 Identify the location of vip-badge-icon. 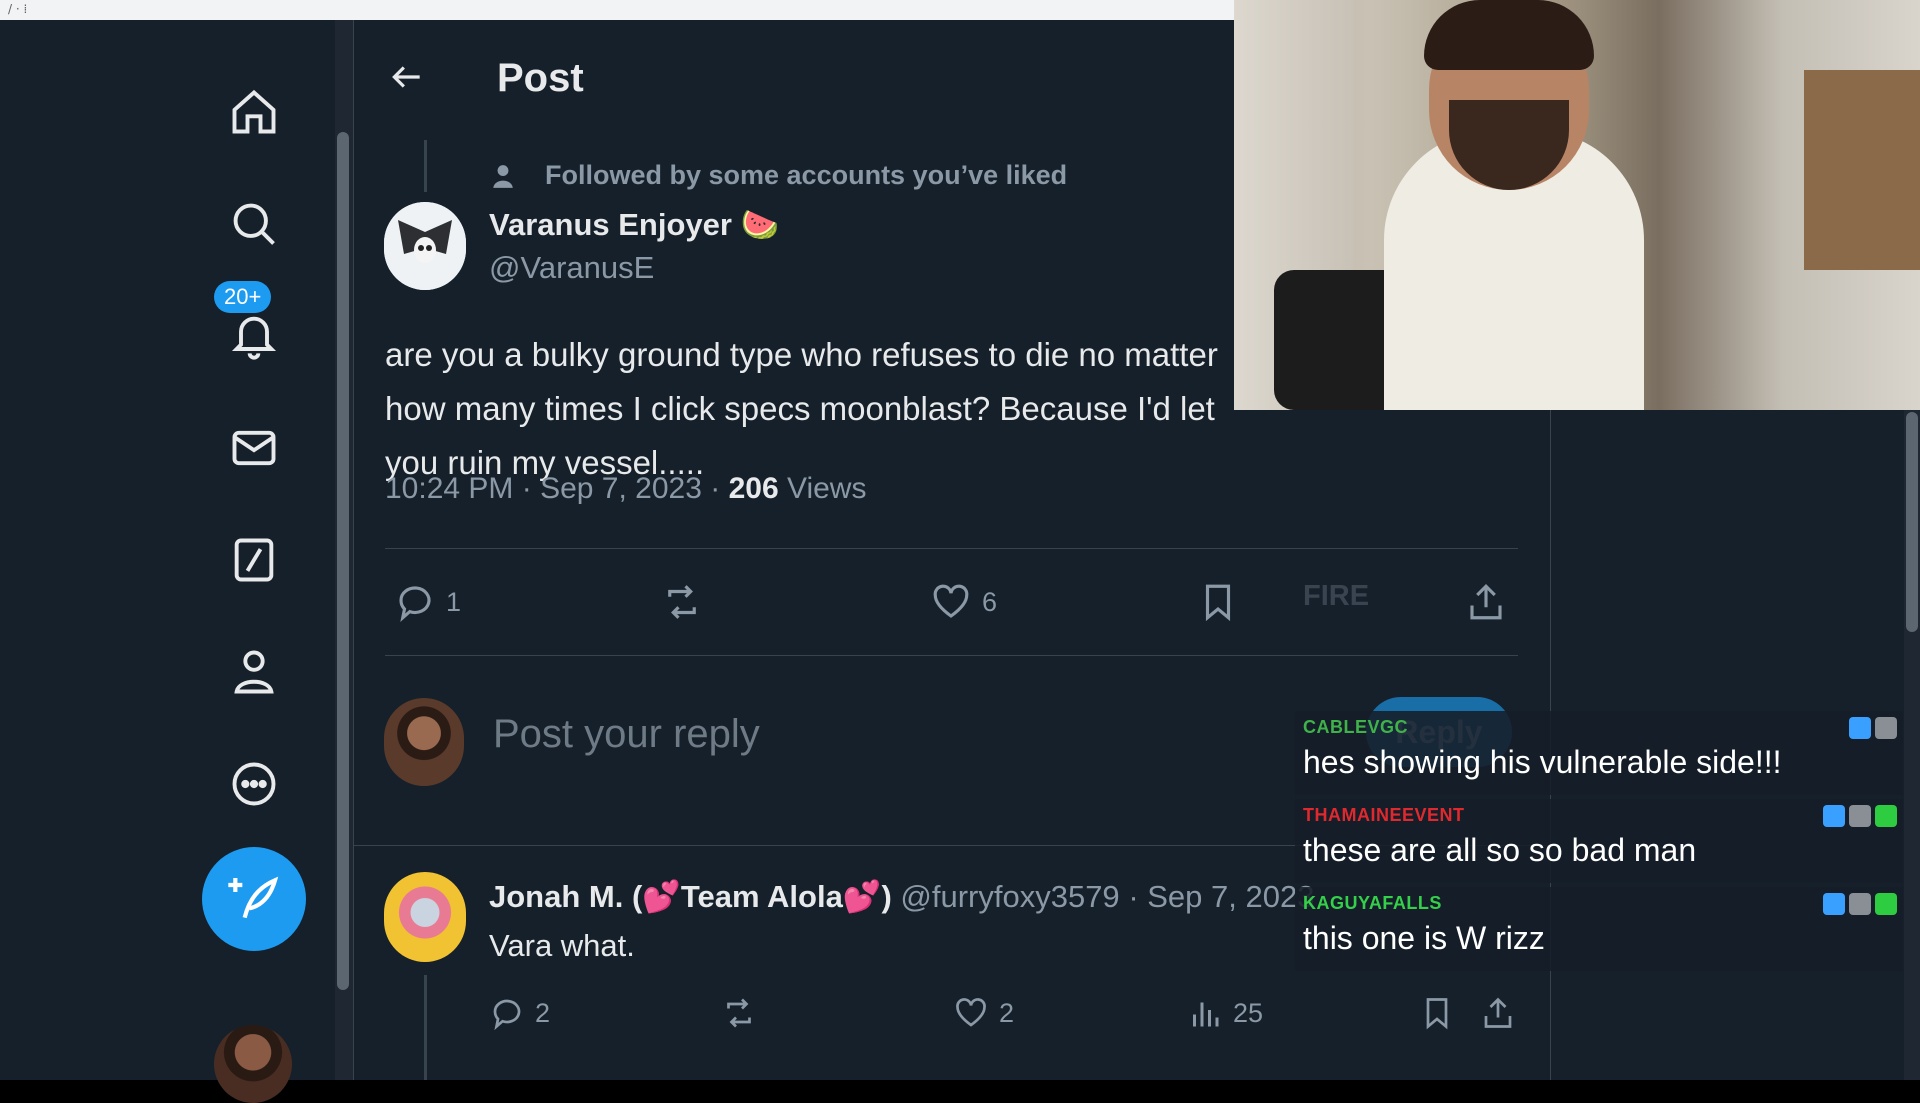
(1886, 904).